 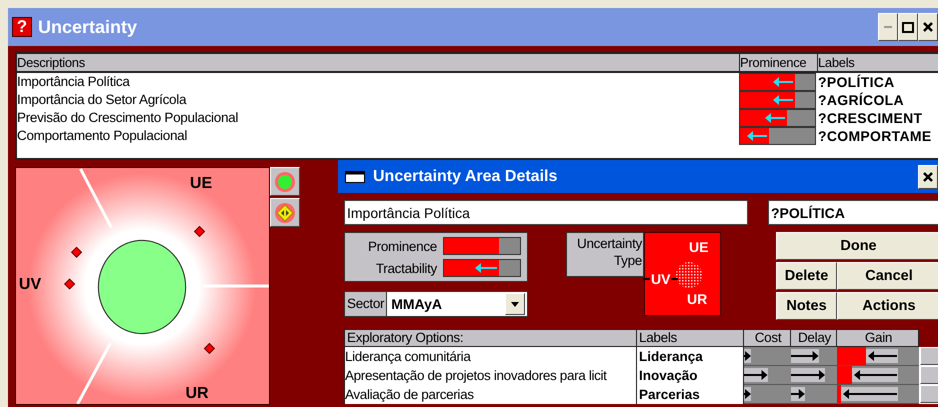 What do you see at coordinates (128, 118) in the screenshot?
I see `description-cell-text: Previsão do Crescimento Populacional` at bounding box center [128, 118].